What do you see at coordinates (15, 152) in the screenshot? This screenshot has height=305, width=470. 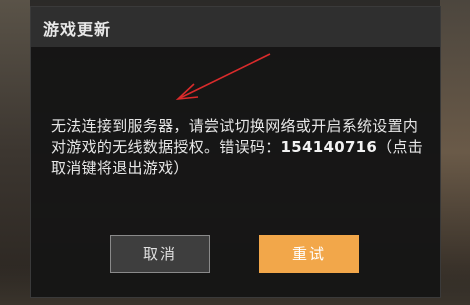 I see `background-left` at bounding box center [15, 152].